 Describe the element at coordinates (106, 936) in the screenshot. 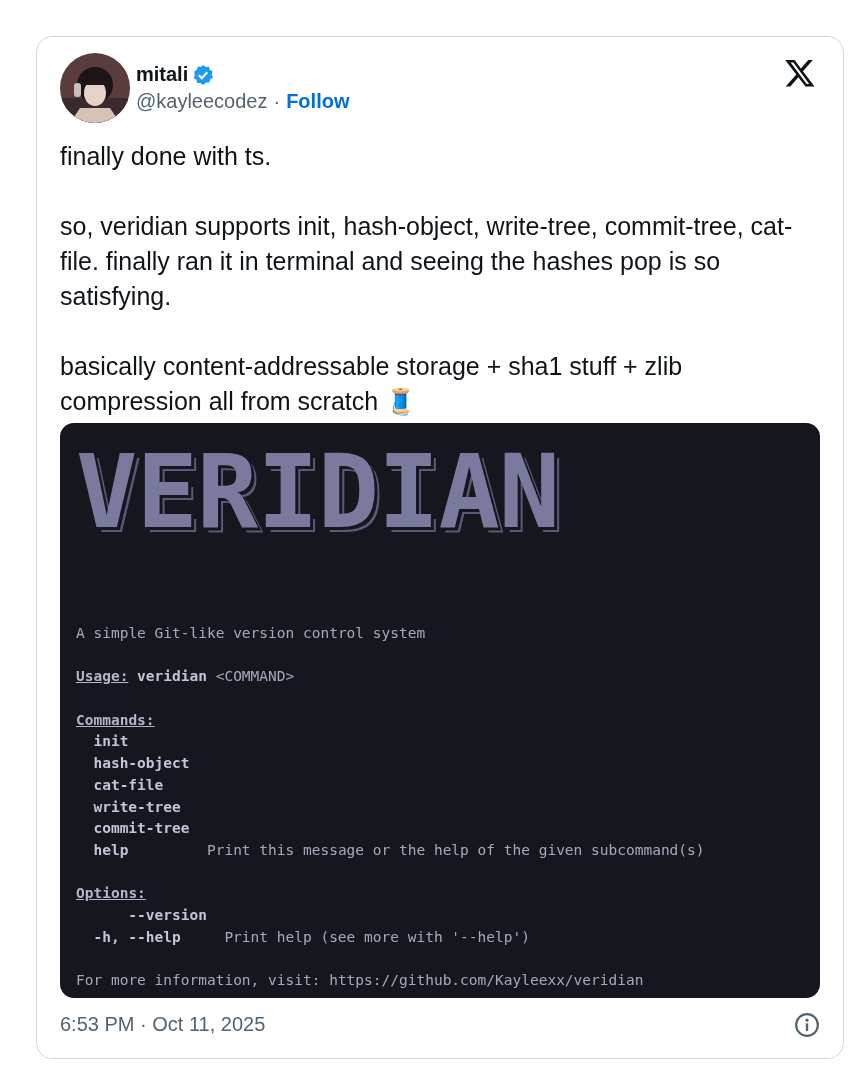

I see `terminal-command: -h,` at that location.